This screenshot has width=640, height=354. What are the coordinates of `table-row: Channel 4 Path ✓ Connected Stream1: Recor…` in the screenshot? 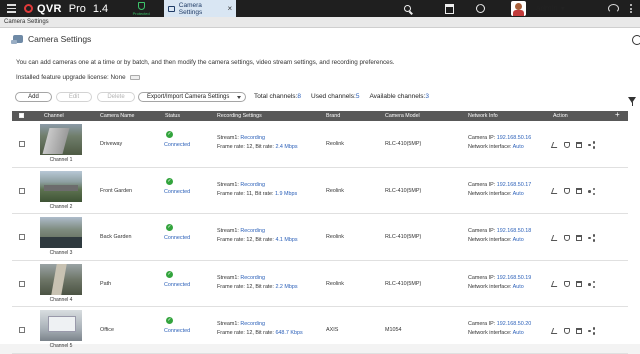 It's located at (320, 284).